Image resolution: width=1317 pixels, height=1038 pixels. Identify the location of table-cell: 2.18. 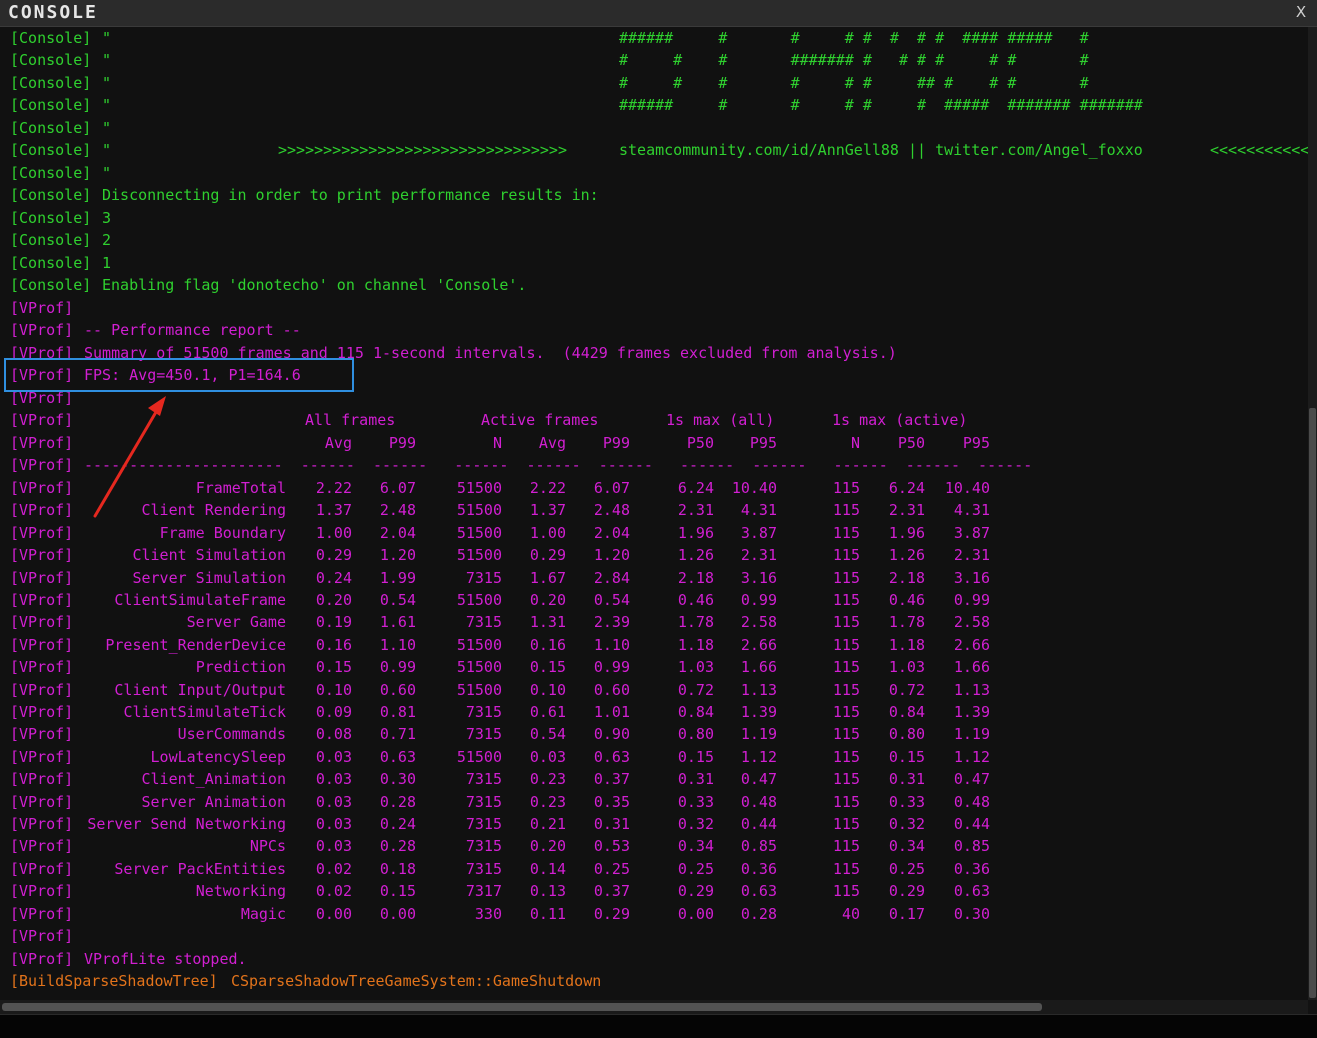
(906, 577).